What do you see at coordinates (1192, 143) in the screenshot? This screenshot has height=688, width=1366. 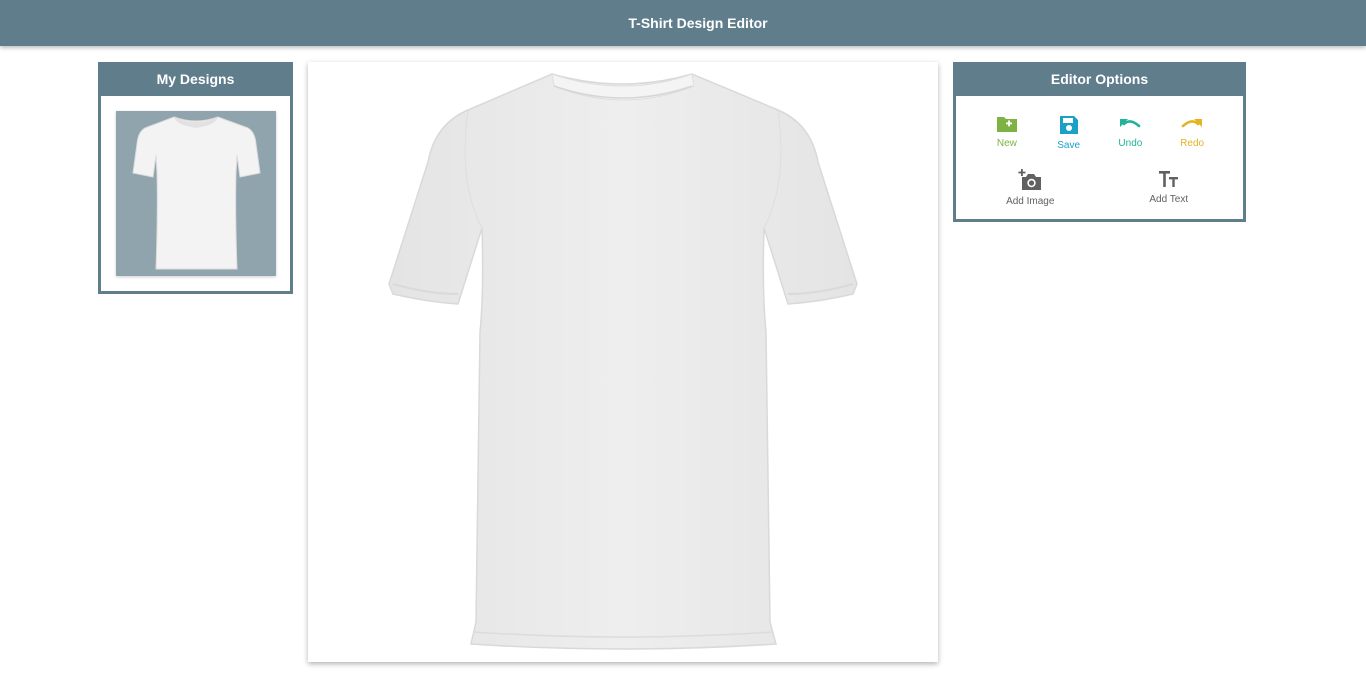 I see `redo-label: Redo` at bounding box center [1192, 143].